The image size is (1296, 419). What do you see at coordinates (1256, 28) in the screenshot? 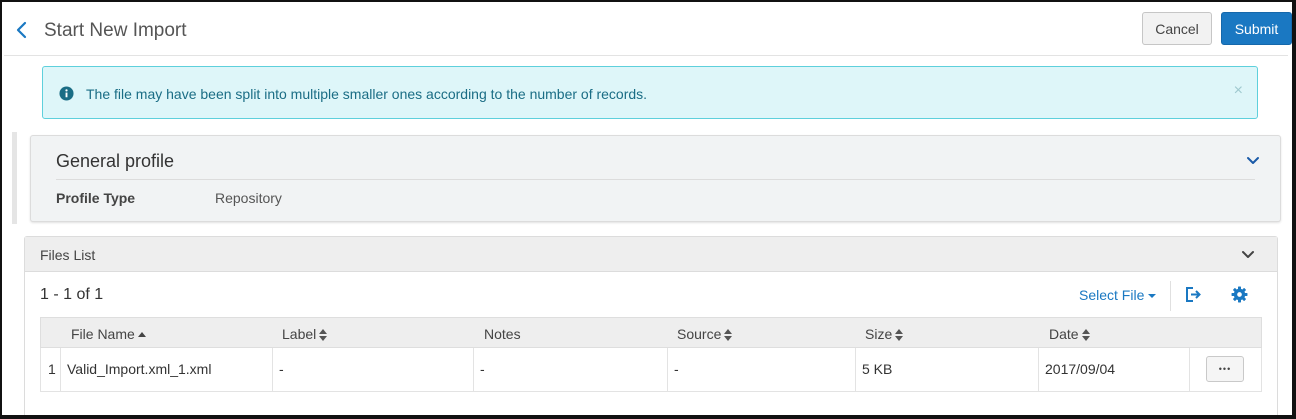
I see `submit-button: Submit` at bounding box center [1256, 28].